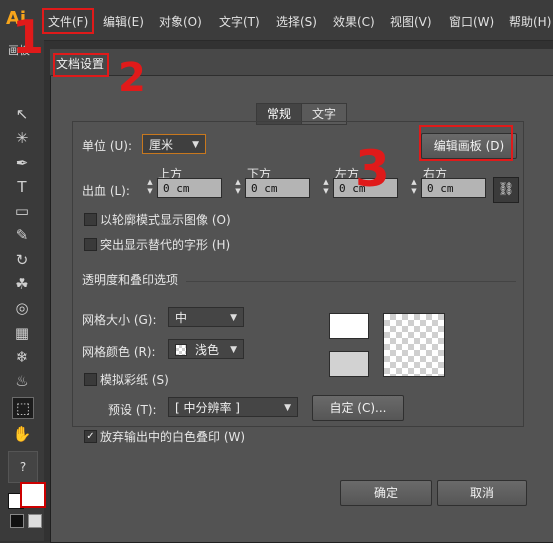 The image size is (553, 543). Describe the element at coordinates (23, 408) in the screenshot. I see `artboard-tool-icon: ⬚` at that location.